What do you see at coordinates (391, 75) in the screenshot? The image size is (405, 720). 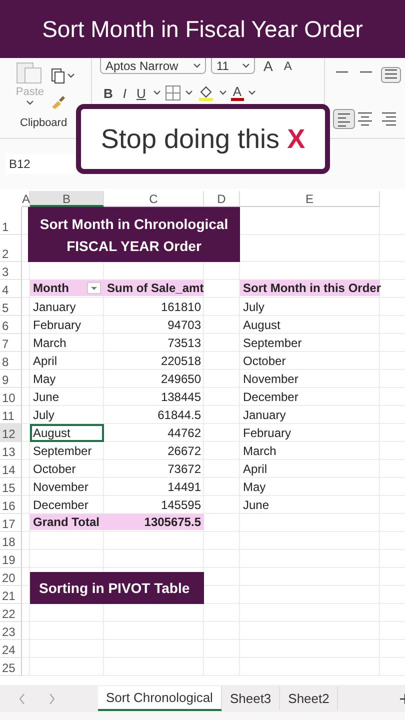 I see `align-bottom-icon` at bounding box center [391, 75].